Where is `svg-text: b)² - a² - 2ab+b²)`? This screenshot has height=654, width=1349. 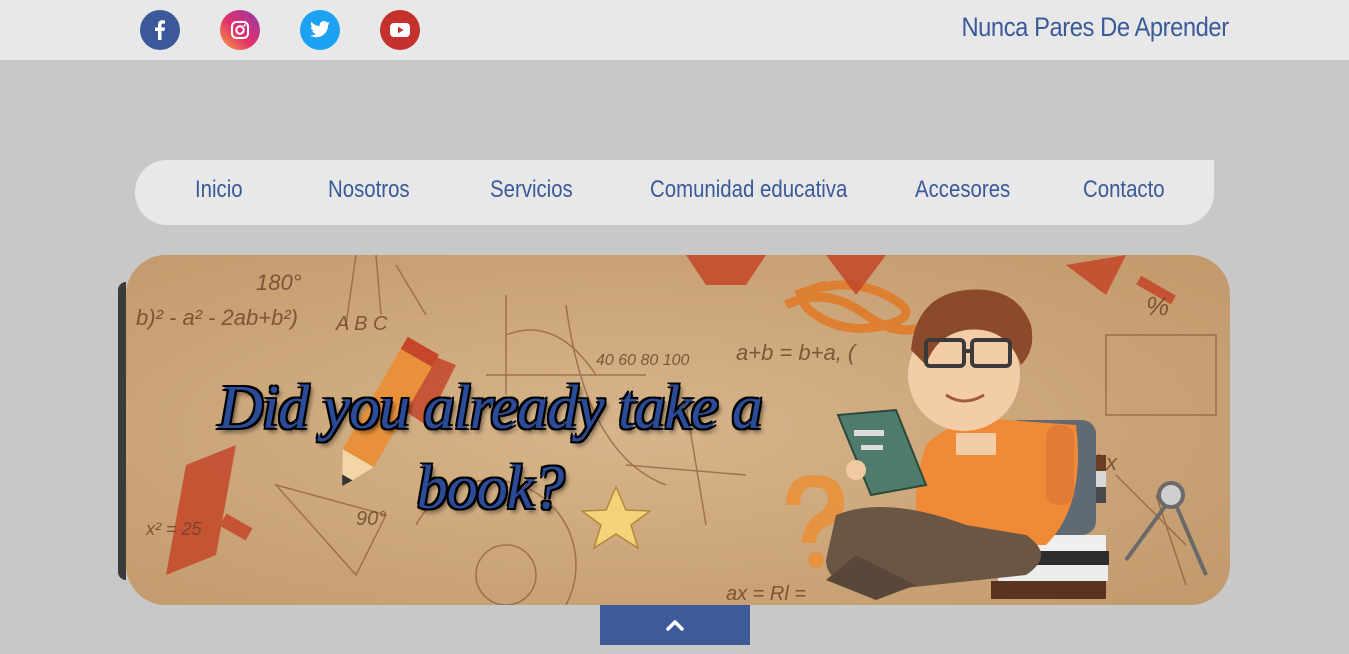 svg-text: b)² - a² - 2ab+b²) is located at coordinates (217, 317).